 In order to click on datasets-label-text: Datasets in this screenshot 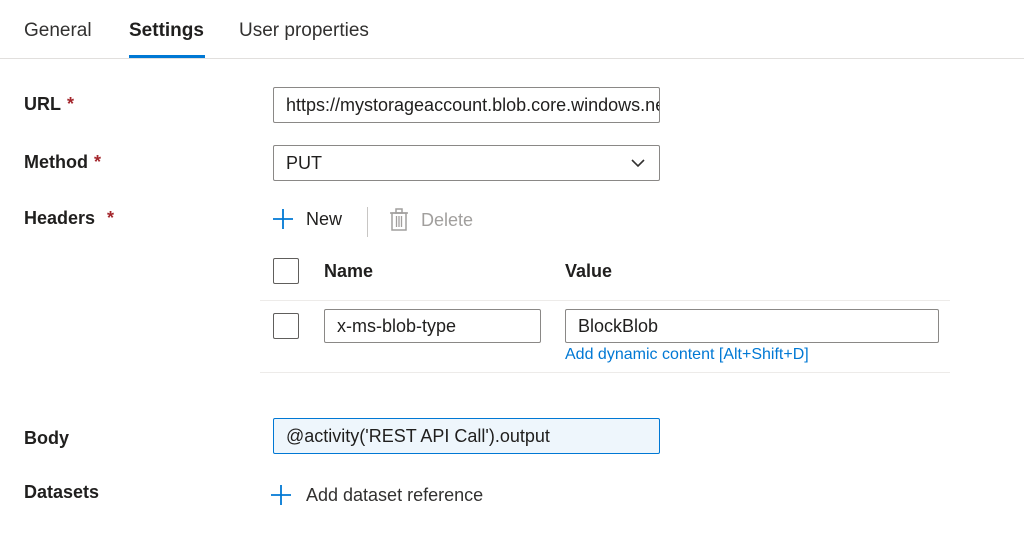, I will do `click(62, 492)`.